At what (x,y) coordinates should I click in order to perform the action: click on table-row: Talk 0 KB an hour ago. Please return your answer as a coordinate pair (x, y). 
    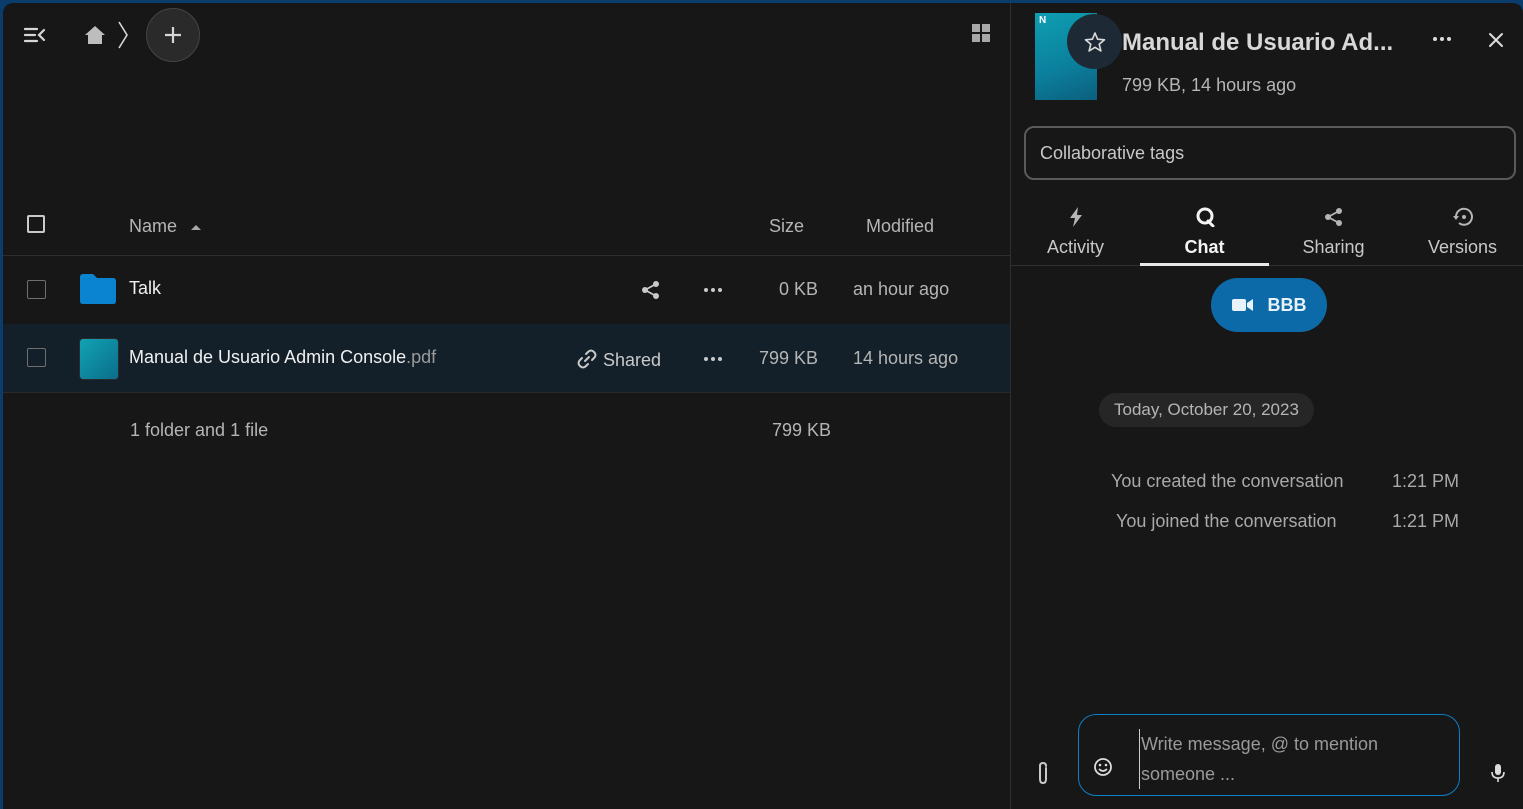
    Looking at the image, I should click on (506, 290).